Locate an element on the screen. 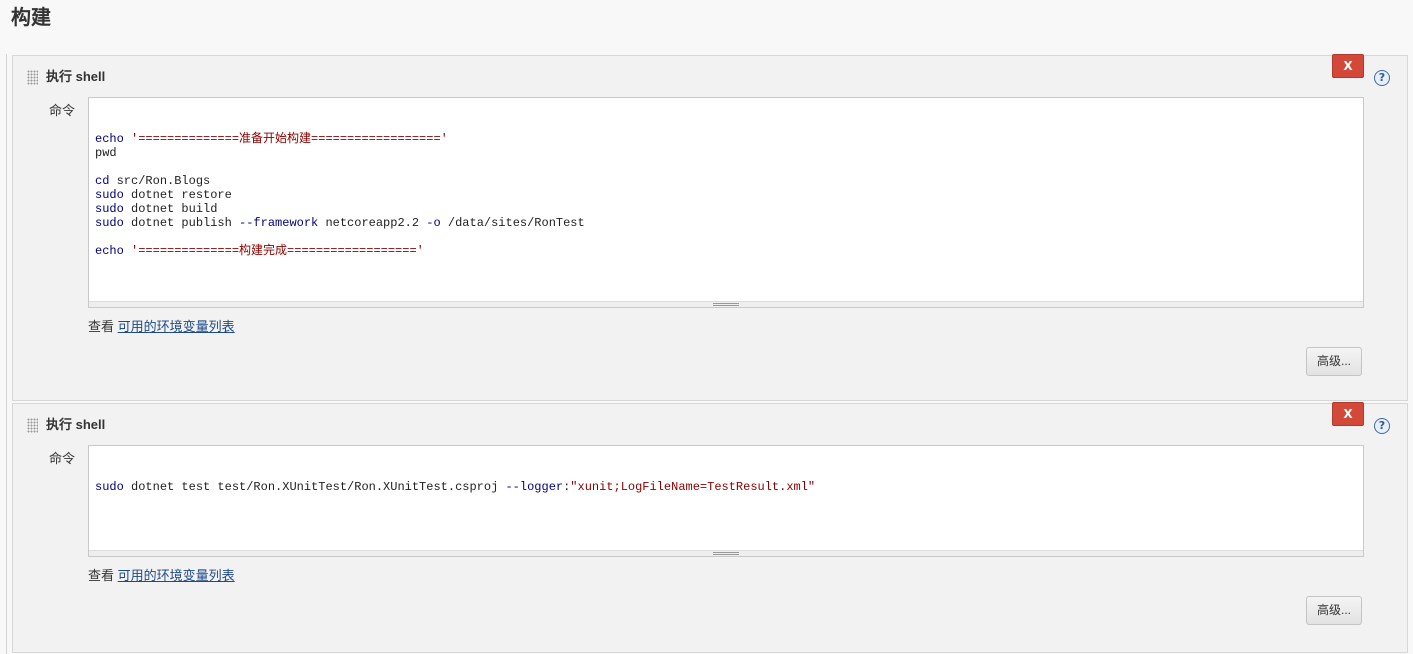 The width and height of the screenshot is (1413, 654). page-title: 构建 is located at coordinates (31, 18).